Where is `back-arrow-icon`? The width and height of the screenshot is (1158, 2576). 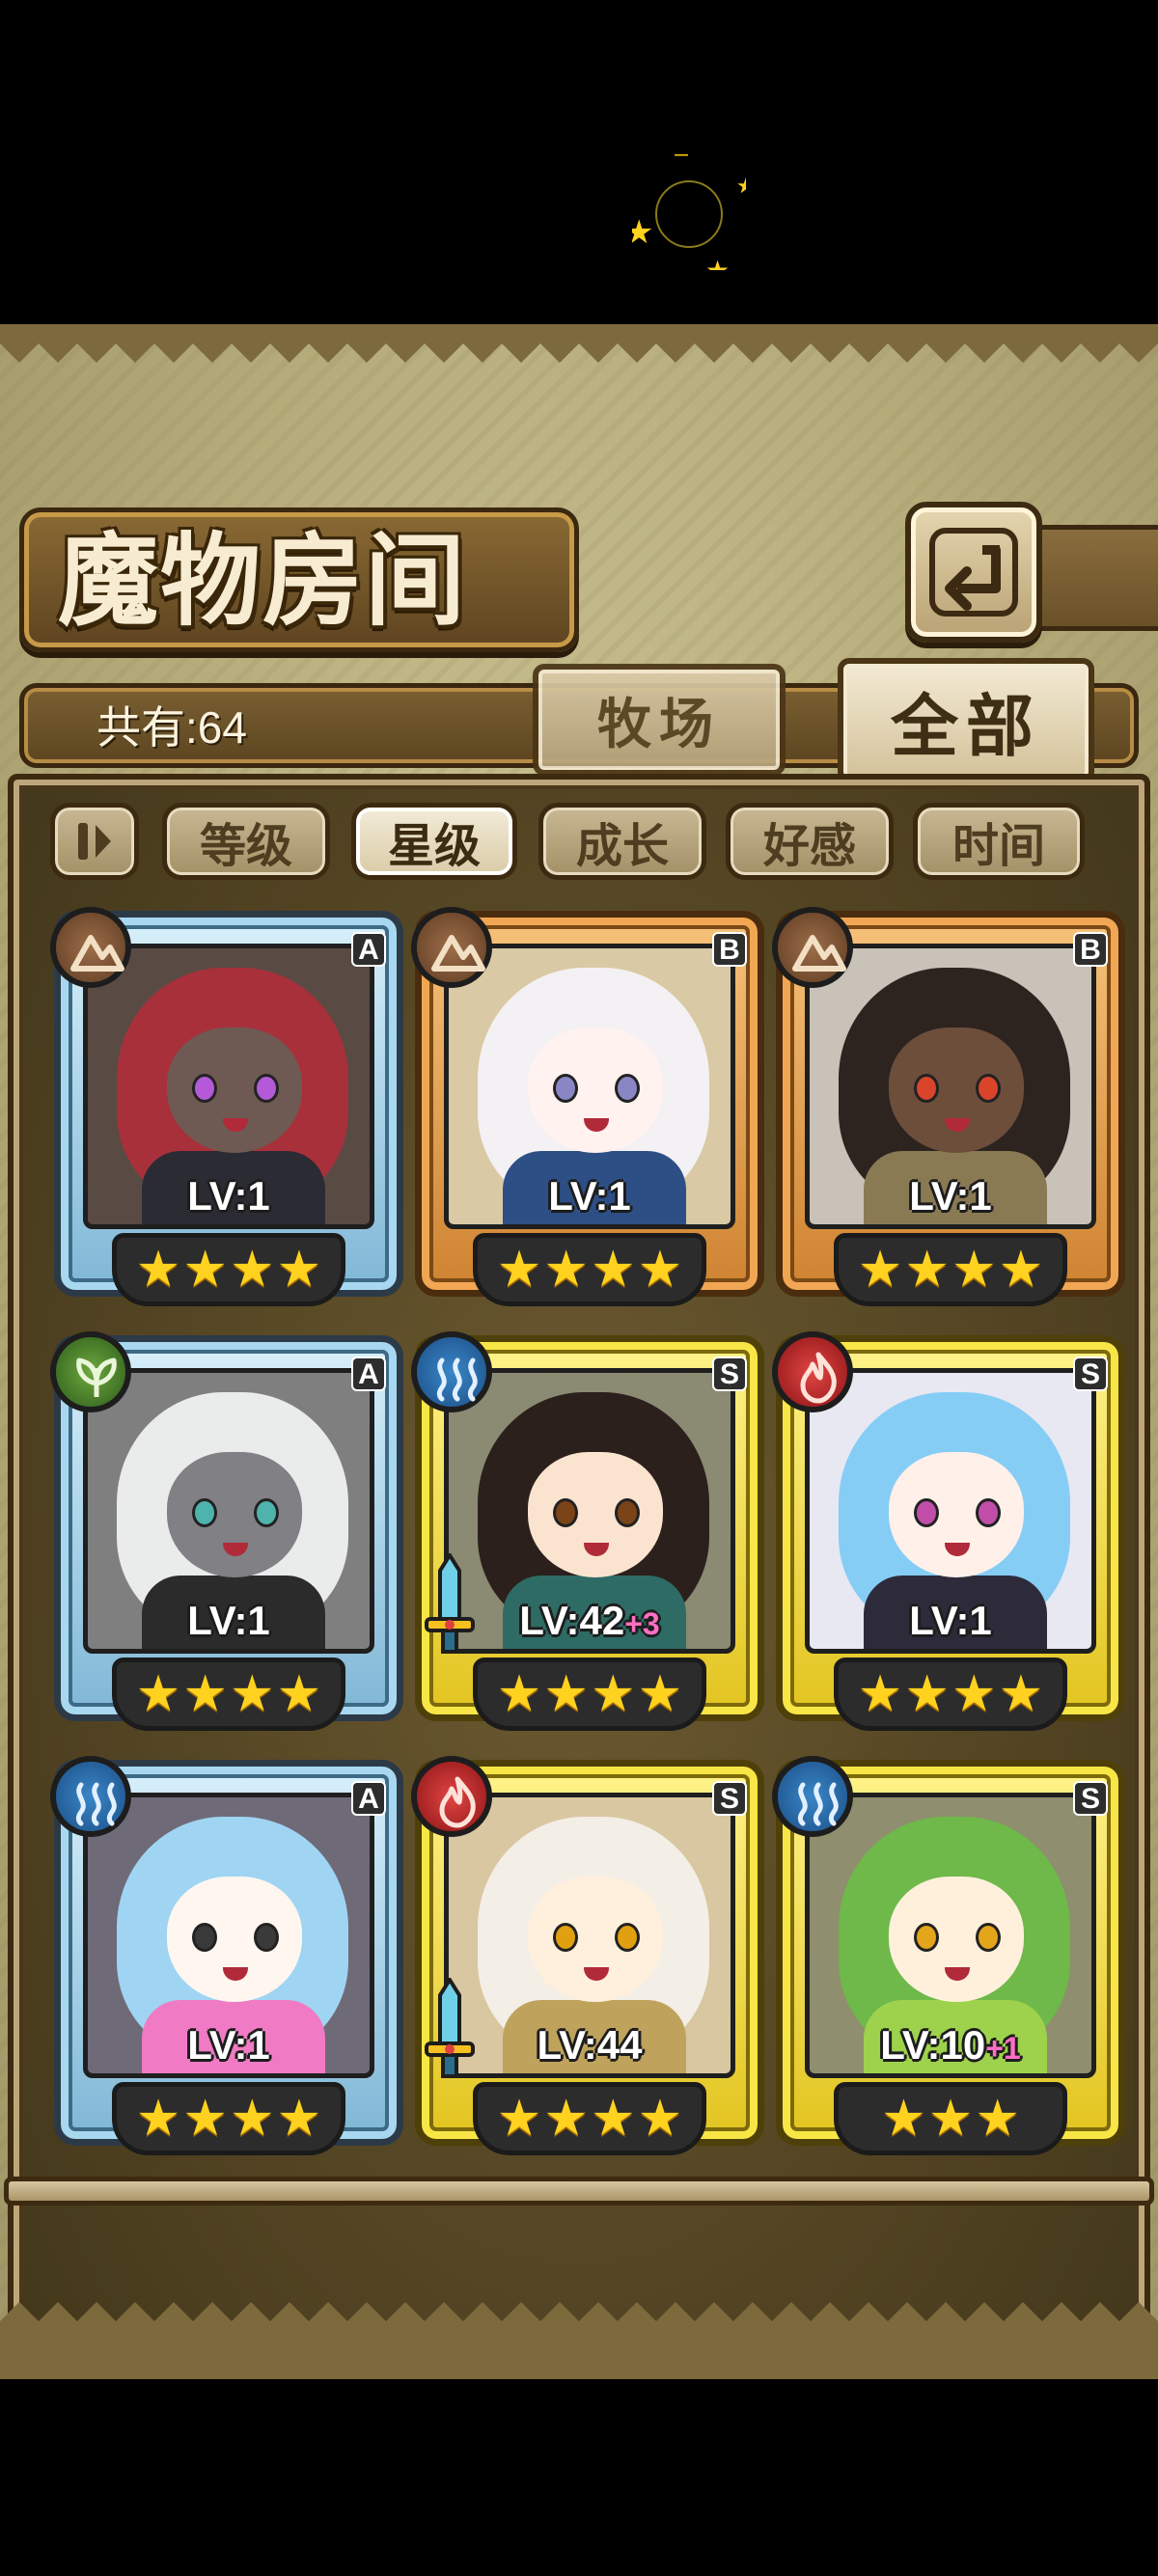
back-arrow-icon is located at coordinates (973, 573).